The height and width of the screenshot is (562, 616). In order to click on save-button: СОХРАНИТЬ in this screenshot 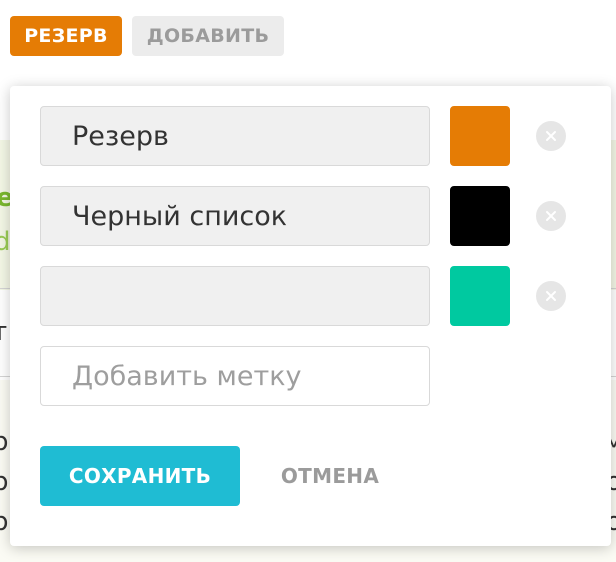, I will do `click(140, 476)`.